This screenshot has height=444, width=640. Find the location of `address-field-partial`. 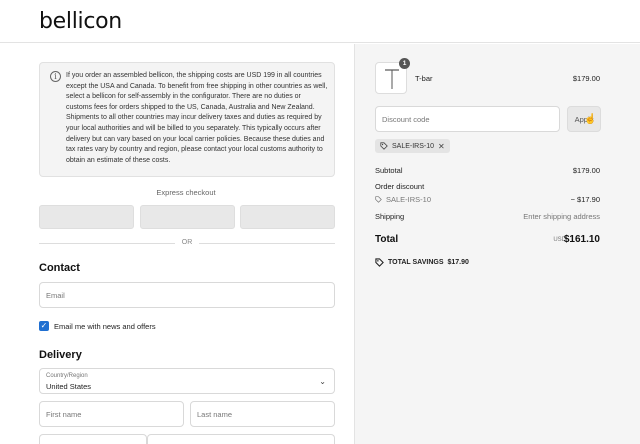

address-field-partial is located at coordinates (93, 439).